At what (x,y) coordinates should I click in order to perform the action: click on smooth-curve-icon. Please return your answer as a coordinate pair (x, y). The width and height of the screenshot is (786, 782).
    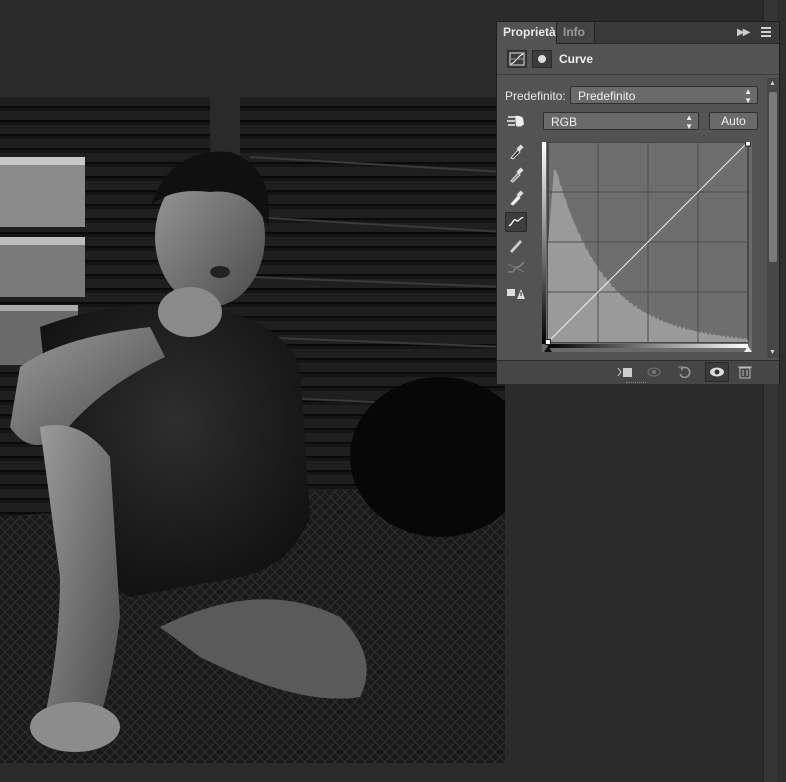
    Looking at the image, I should click on (516, 268).